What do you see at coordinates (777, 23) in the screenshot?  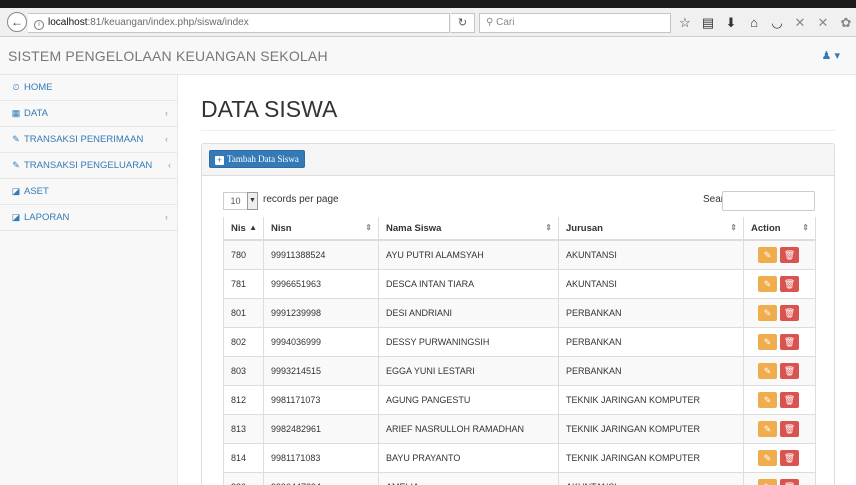 I see `pocket-icon: ◡` at bounding box center [777, 23].